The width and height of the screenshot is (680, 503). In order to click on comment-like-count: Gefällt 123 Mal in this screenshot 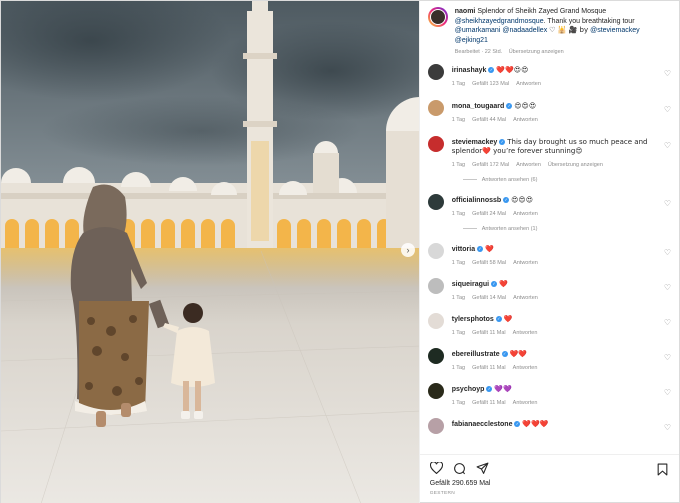, I will do `click(490, 84)`.